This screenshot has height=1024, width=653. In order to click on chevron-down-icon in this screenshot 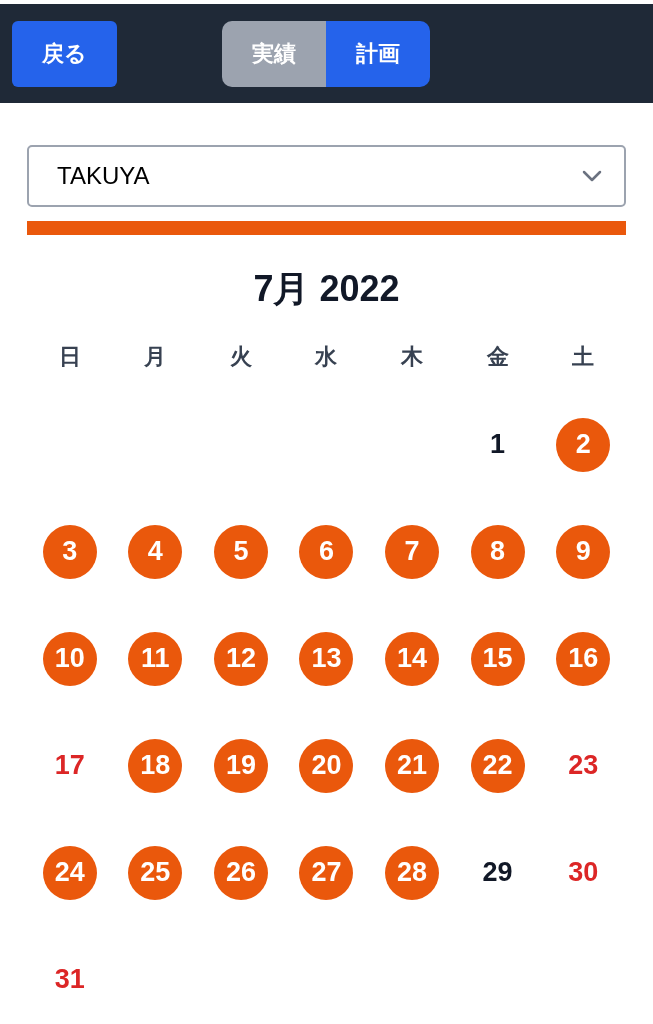, I will do `click(592, 176)`.